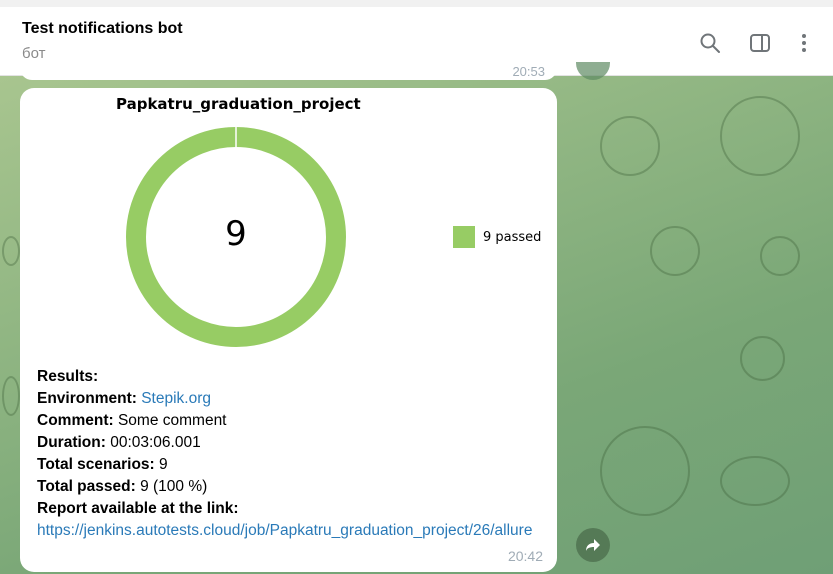 The height and width of the screenshot is (574, 833). I want to click on forward-button, so click(593, 545).